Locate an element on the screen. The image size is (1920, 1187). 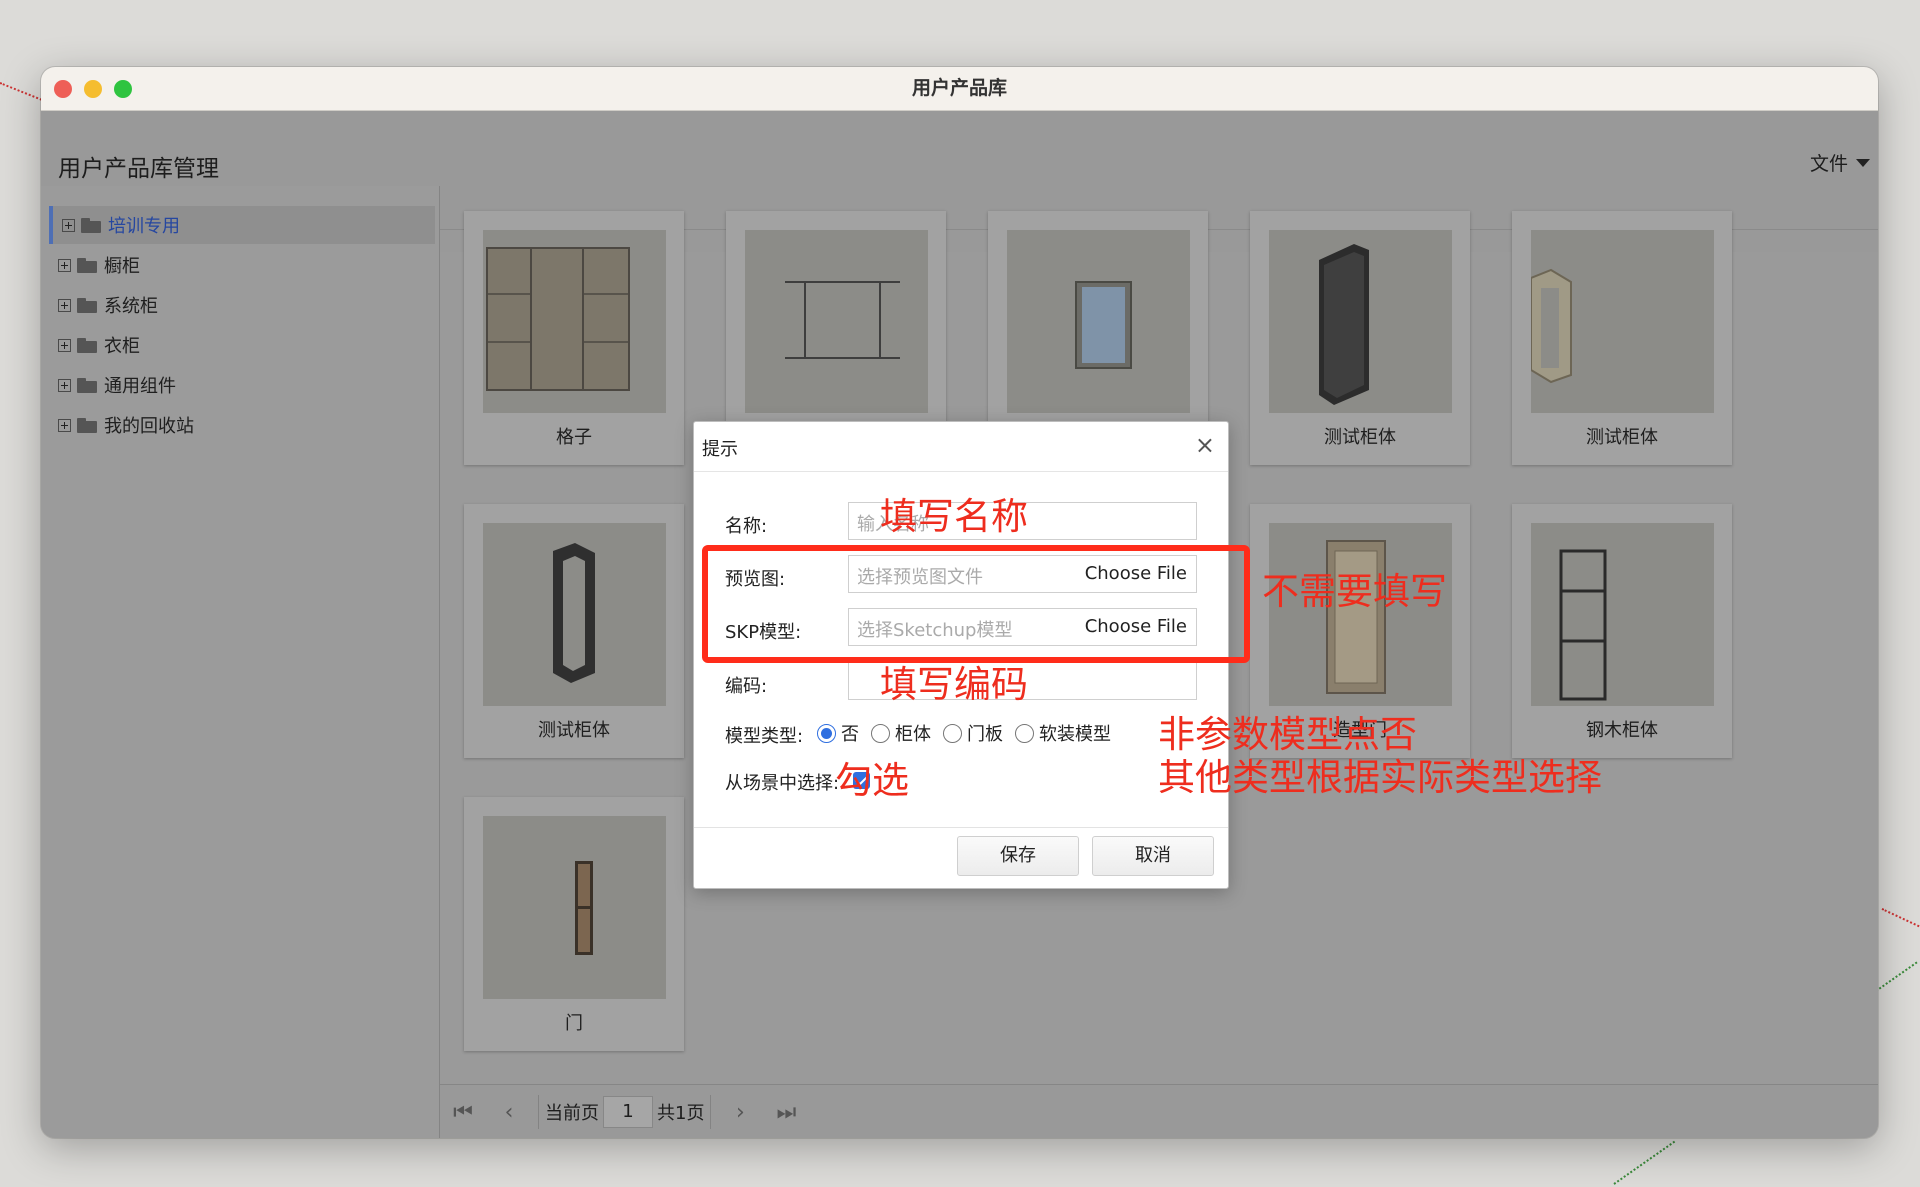
dialog-header: 提示 × is located at coordinates (961, 447).